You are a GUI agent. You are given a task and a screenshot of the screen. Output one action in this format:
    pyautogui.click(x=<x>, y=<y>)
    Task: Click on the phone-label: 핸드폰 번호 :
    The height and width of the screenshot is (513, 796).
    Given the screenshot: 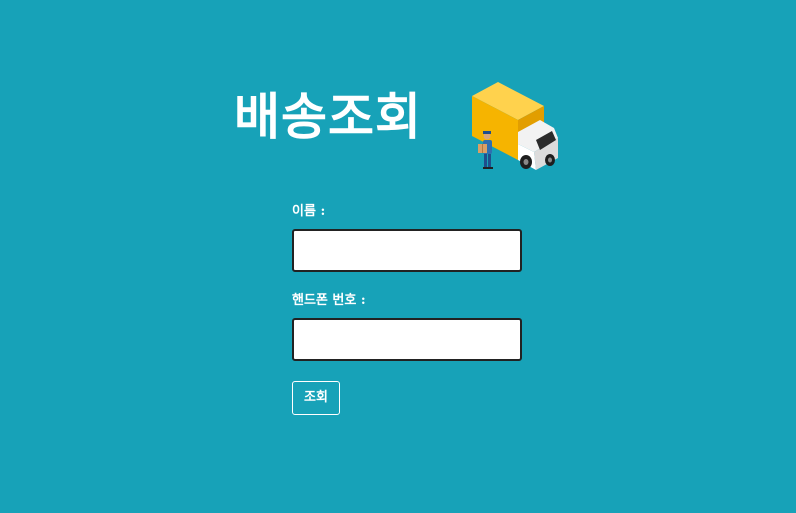 What is the action you would take?
    pyautogui.click(x=329, y=300)
    